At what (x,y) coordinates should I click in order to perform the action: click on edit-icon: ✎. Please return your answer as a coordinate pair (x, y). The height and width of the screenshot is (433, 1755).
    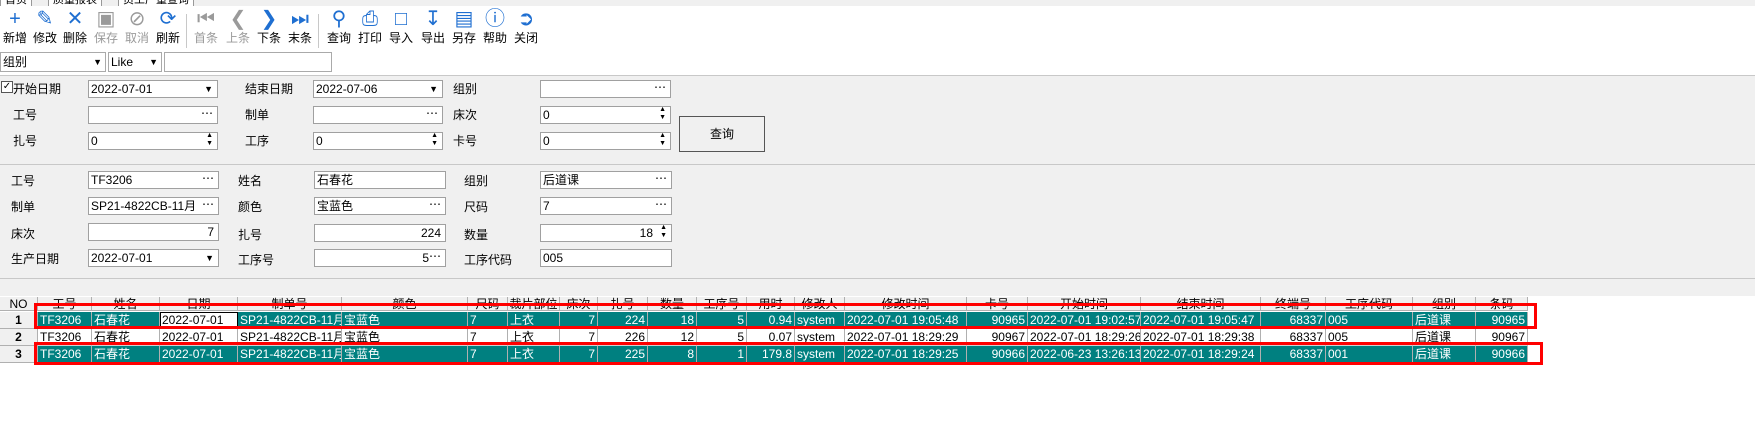
    Looking at the image, I should click on (45, 19).